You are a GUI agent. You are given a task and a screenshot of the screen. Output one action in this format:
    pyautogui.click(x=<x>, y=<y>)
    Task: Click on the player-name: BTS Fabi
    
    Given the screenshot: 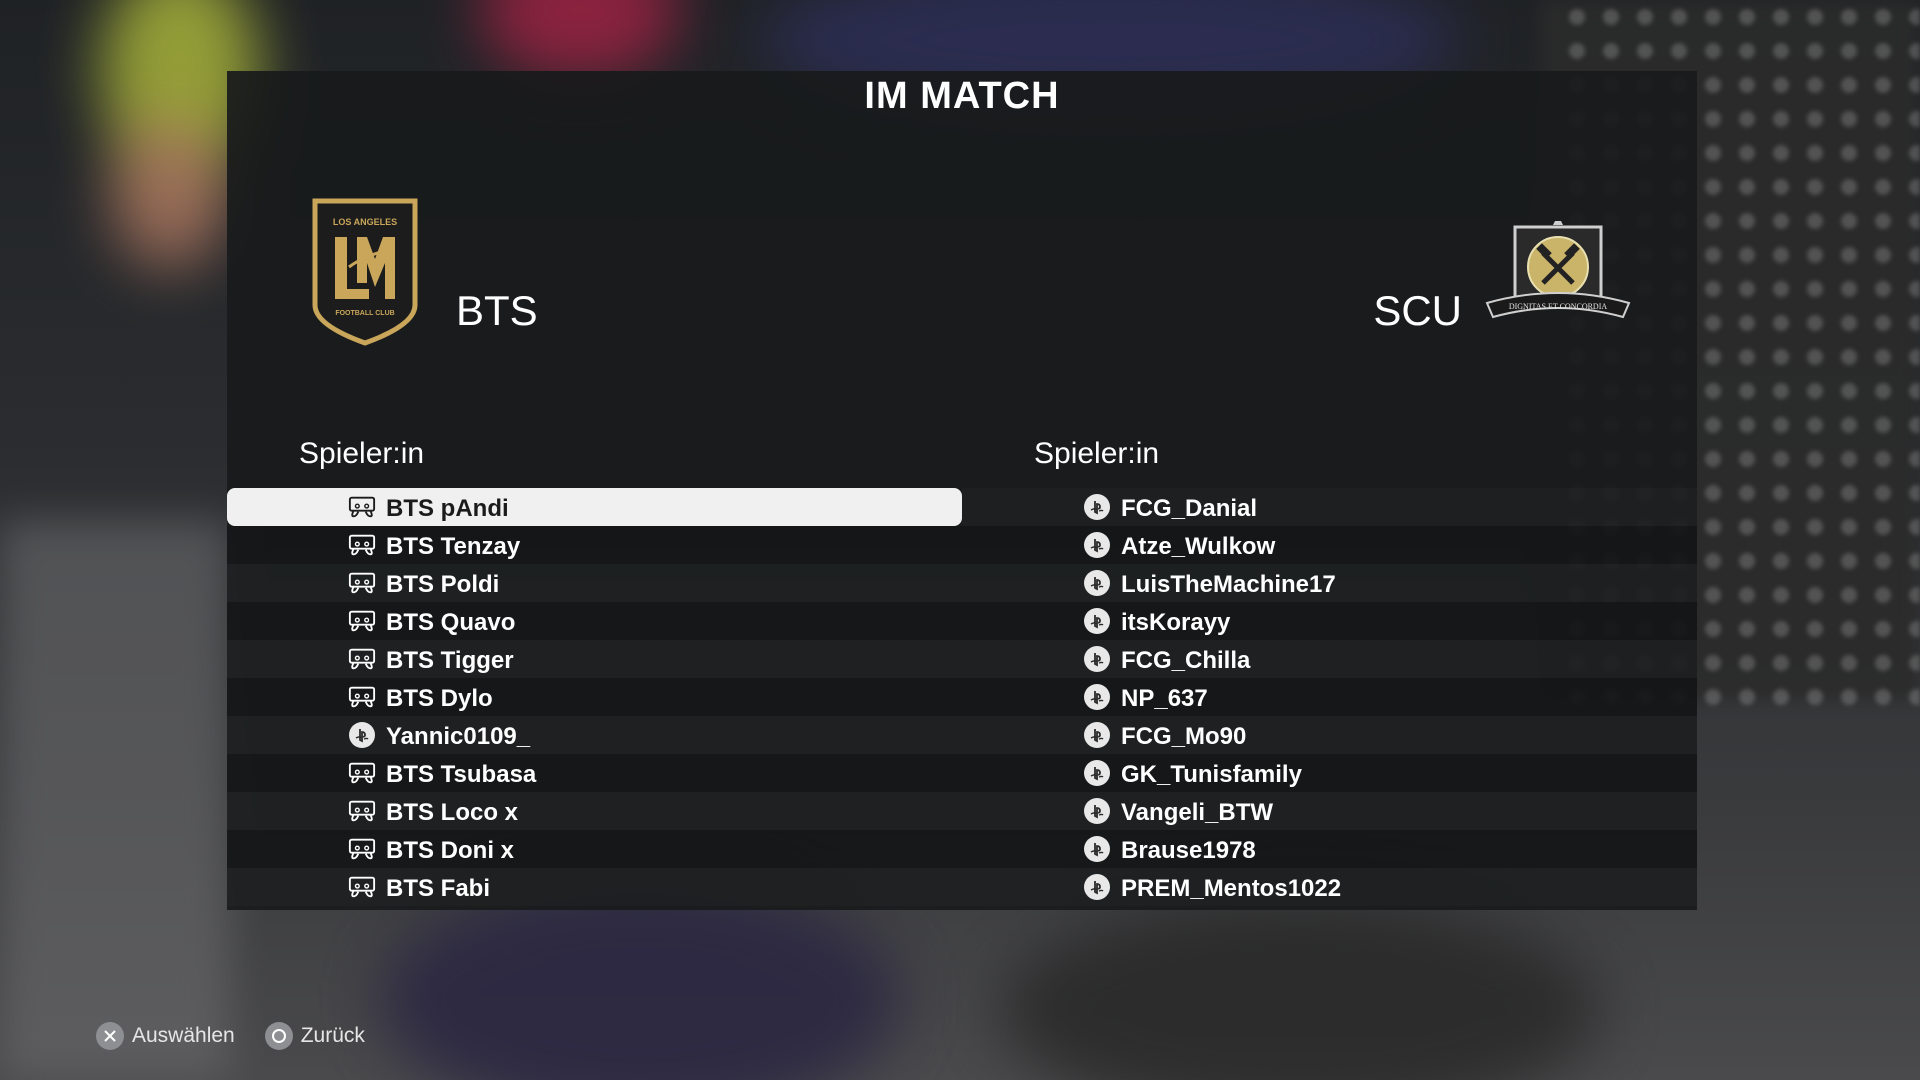 What is the action you would take?
    pyautogui.click(x=438, y=888)
    